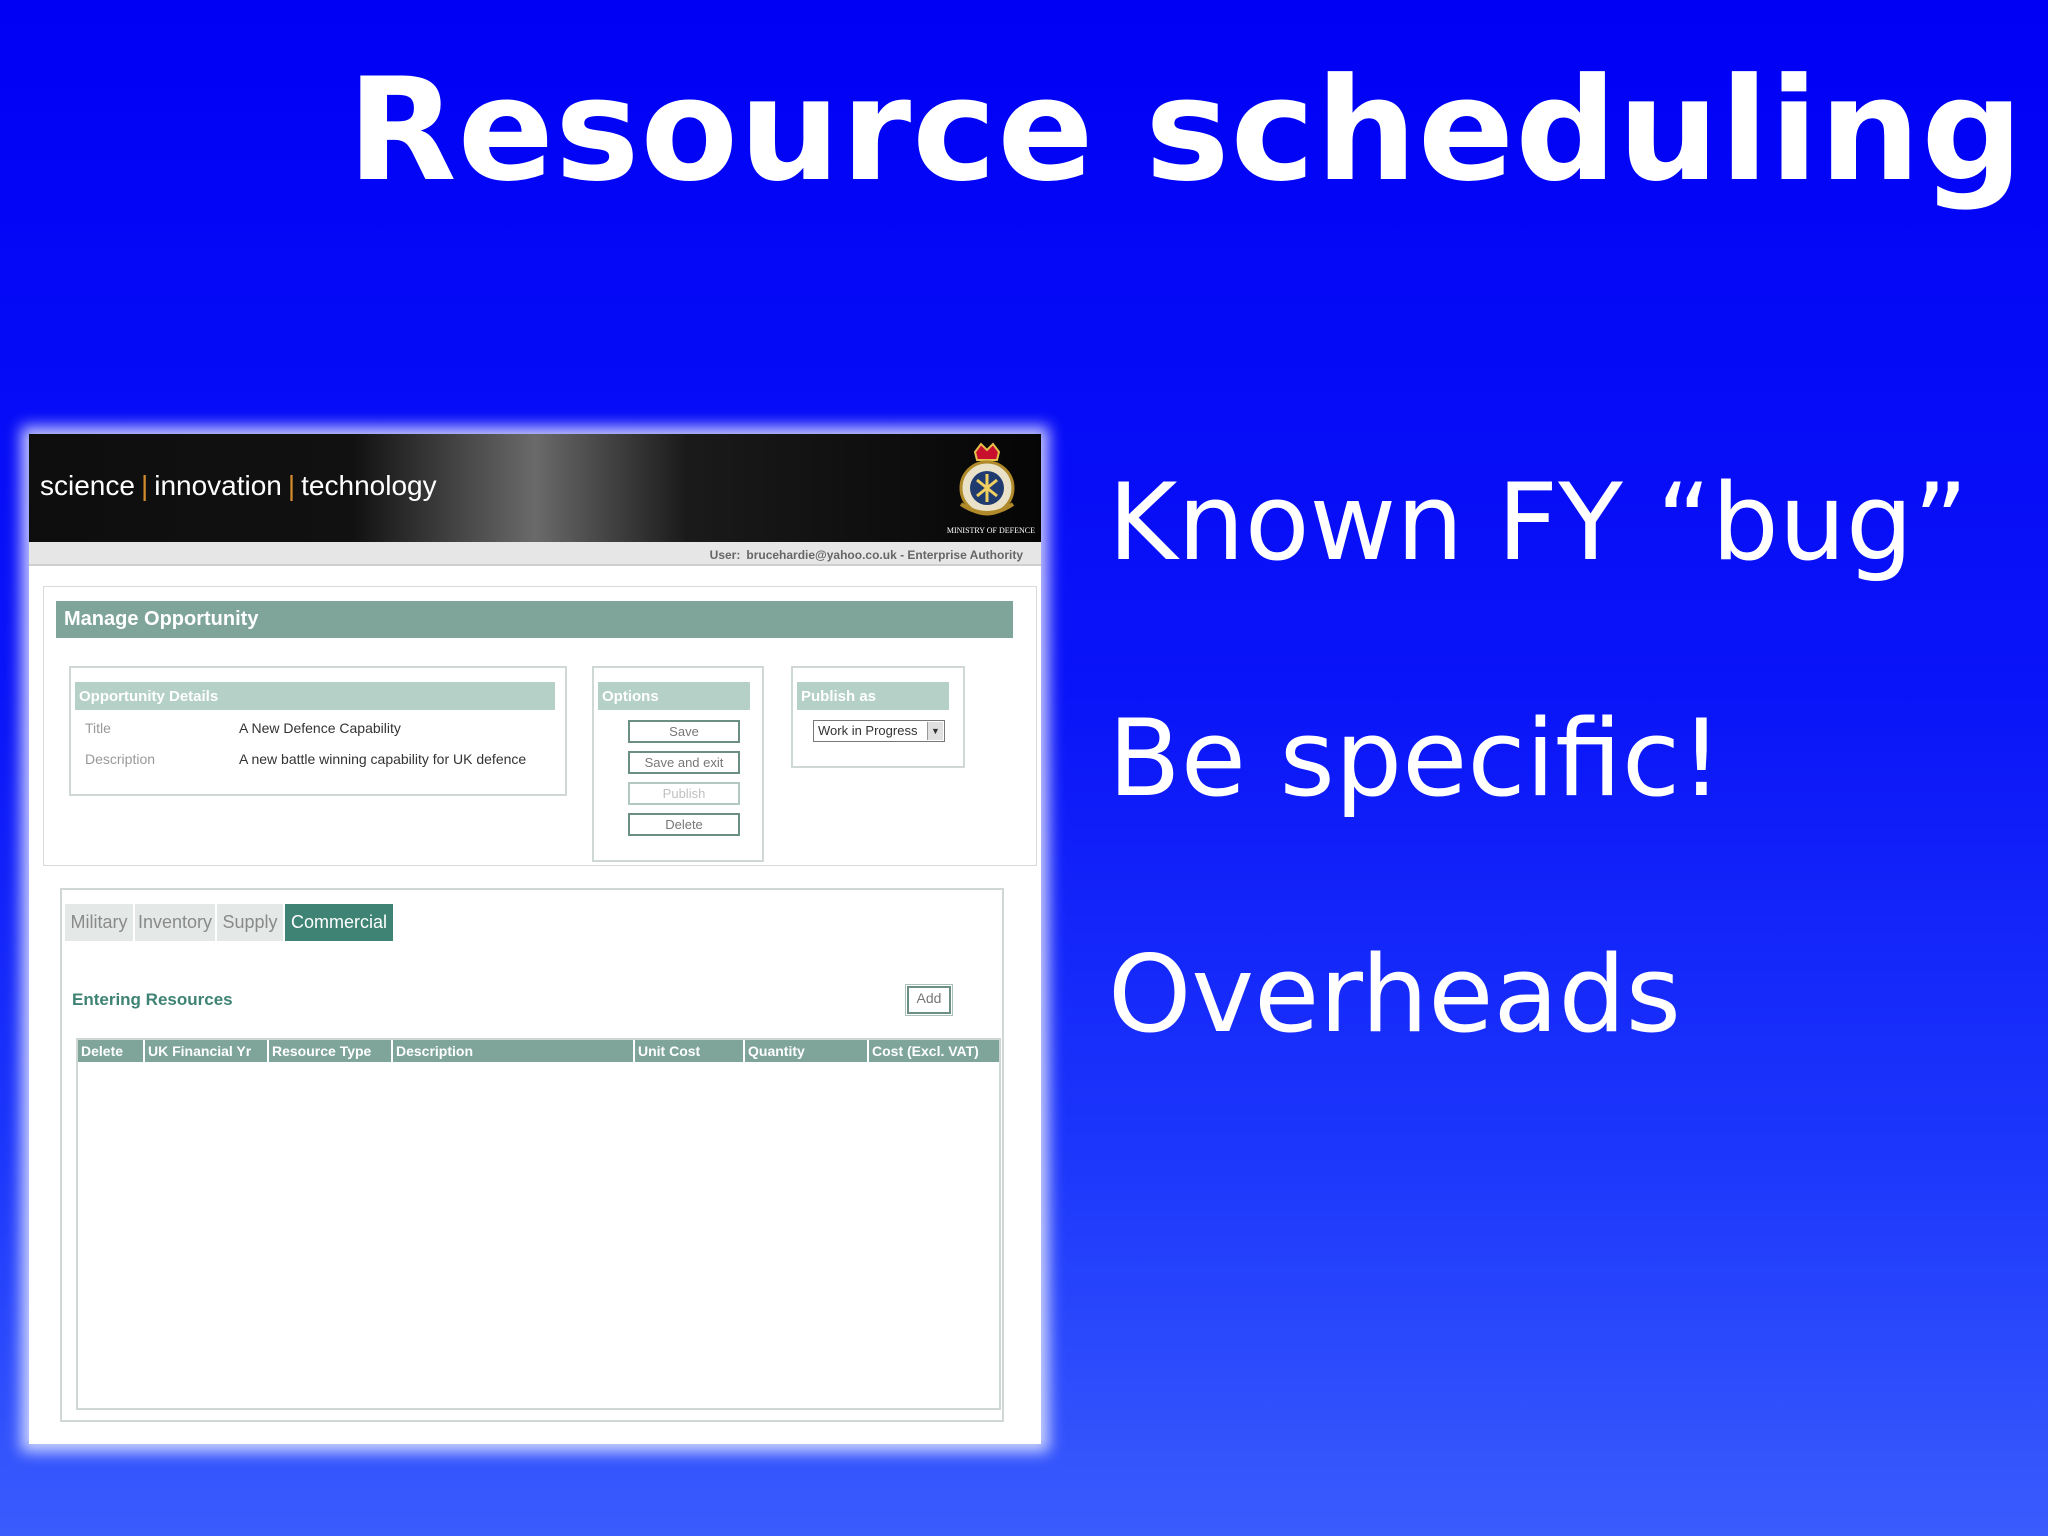  Describe the element at coordinates (1185, 130) in the screenshot. I see `slide-title: Resource scheduling` at that location.